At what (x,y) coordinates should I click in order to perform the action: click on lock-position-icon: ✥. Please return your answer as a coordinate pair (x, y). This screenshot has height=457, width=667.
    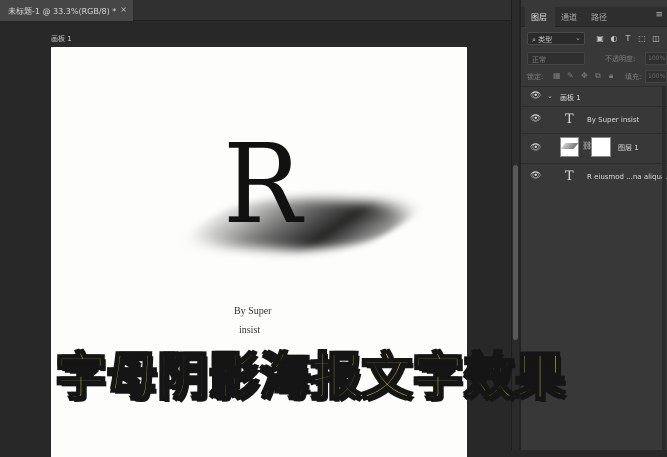
    Looking at the image, I should click on (584, 75).